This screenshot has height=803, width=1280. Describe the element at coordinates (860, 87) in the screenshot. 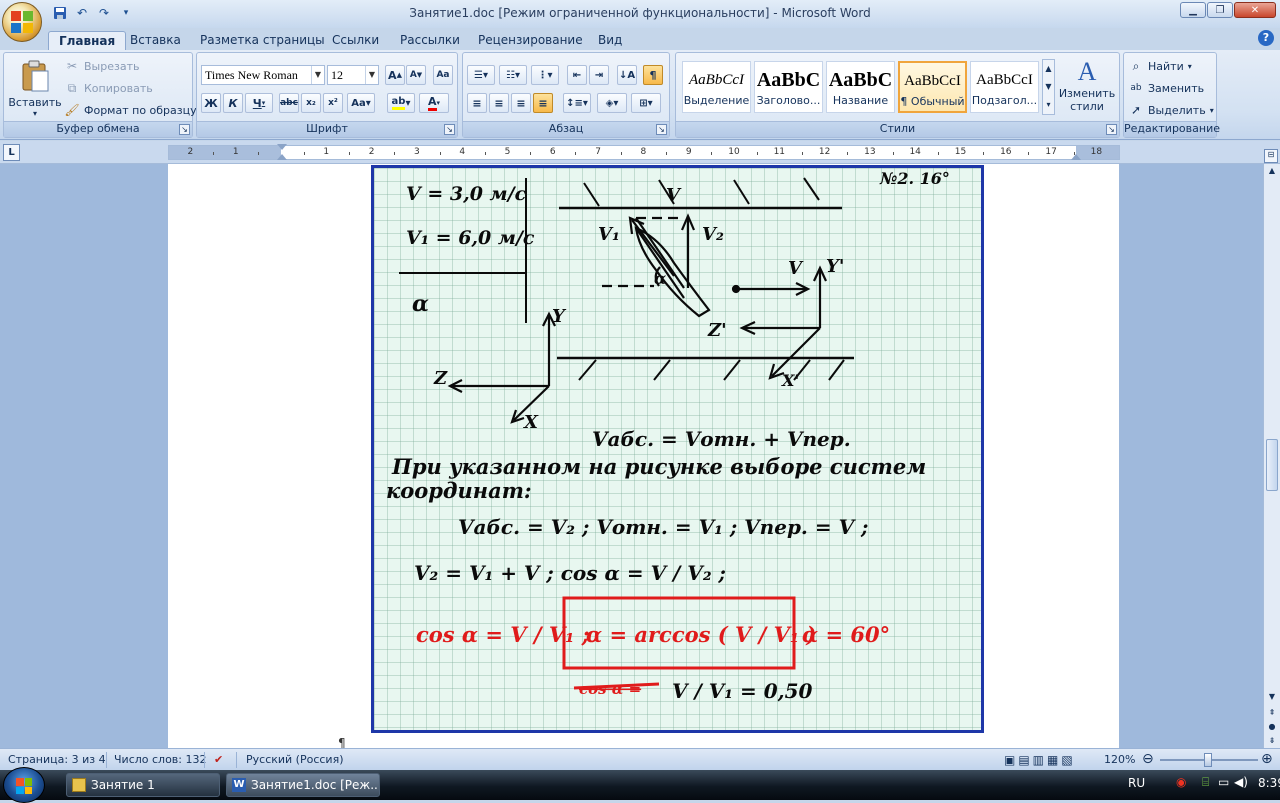

I see `style-title: AaBbC Название` at that location.